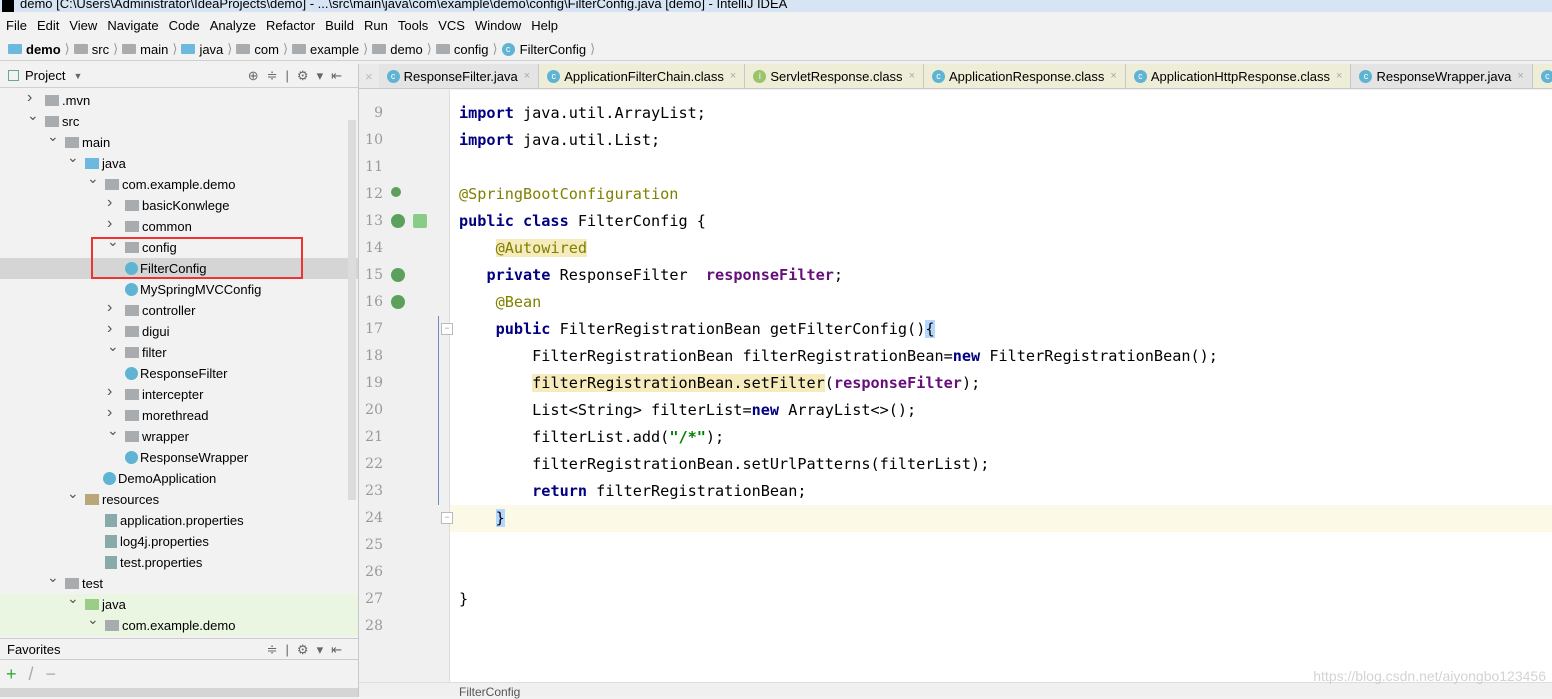 The height and width of the screenshot is (699, 1552). What do you see at coordinates (299, 76) in the screenshot?
I see `panel-tools: ⊕≑|⚙▾⇤` at bounding box center [299, 76].